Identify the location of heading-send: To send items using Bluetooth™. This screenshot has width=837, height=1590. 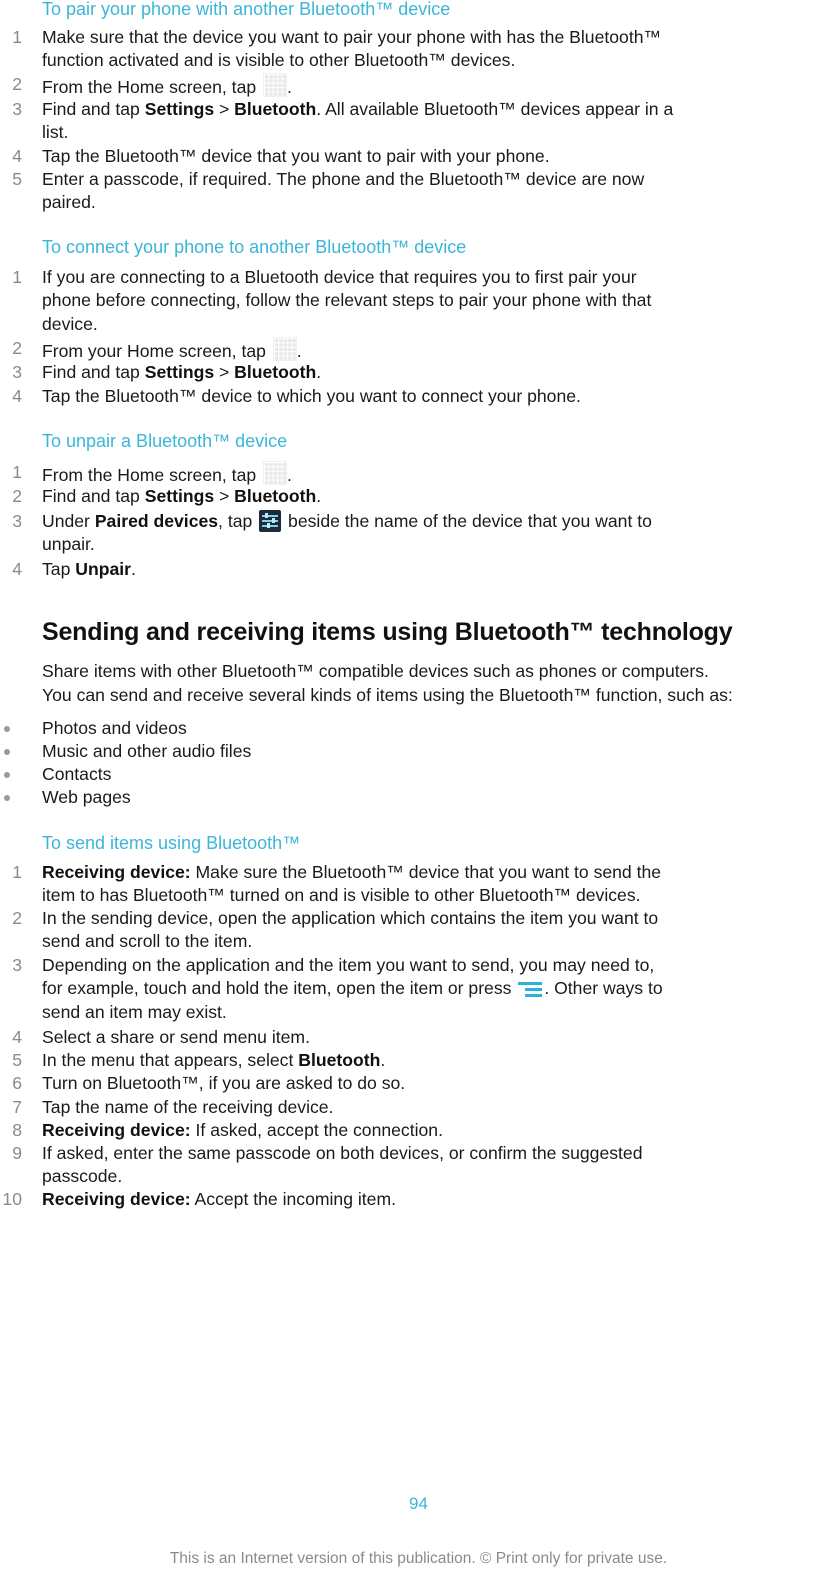
(171, 843).